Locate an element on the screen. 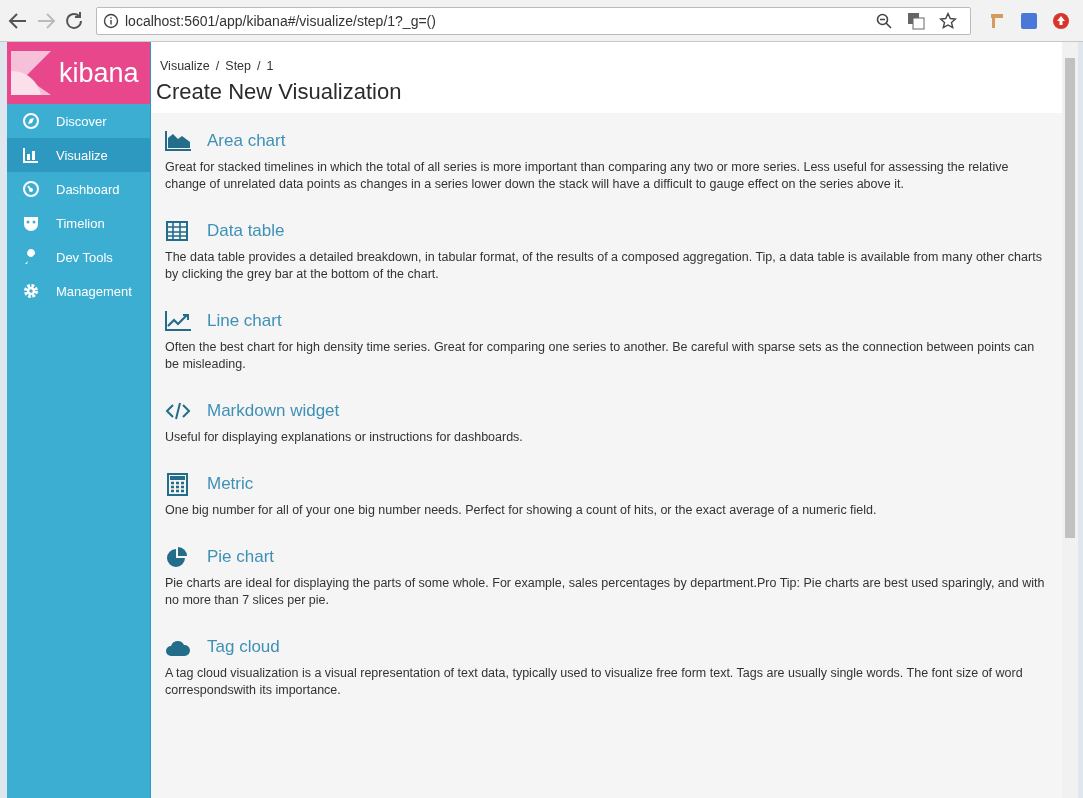  breadcrumb: Visualize is located at coordinates (185, 66).